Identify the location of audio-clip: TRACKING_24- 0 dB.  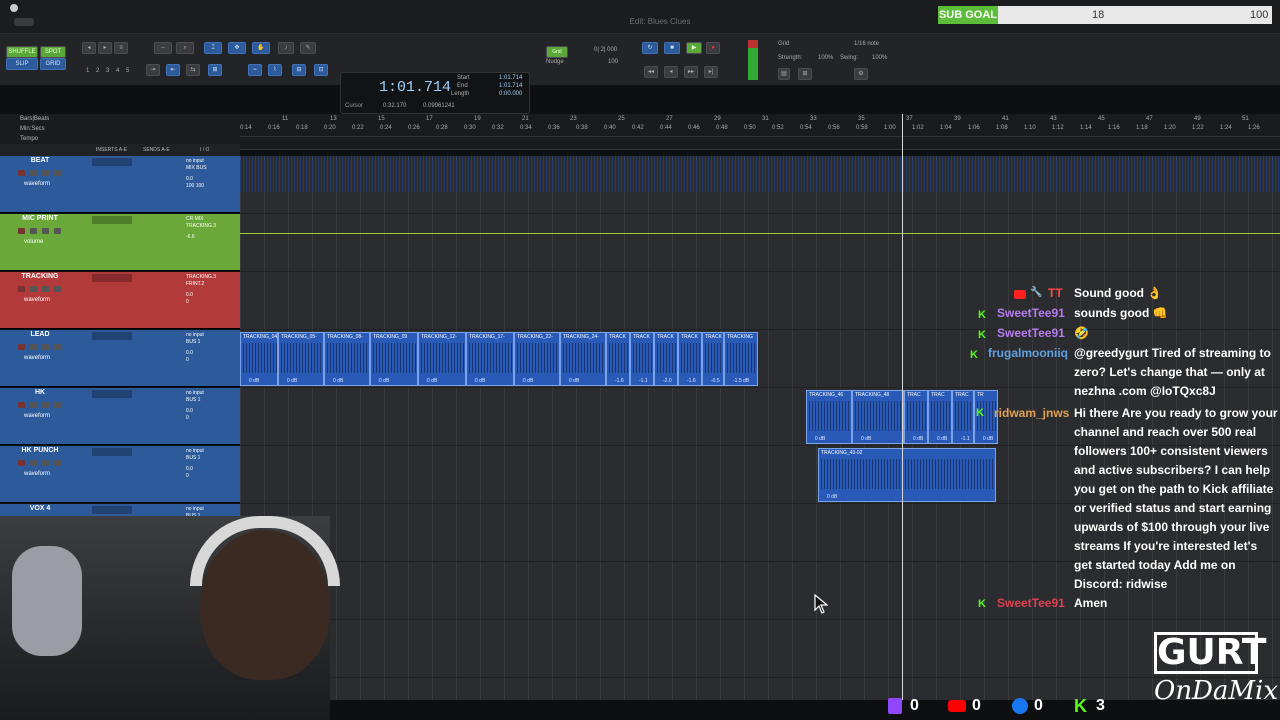
(583, 359).